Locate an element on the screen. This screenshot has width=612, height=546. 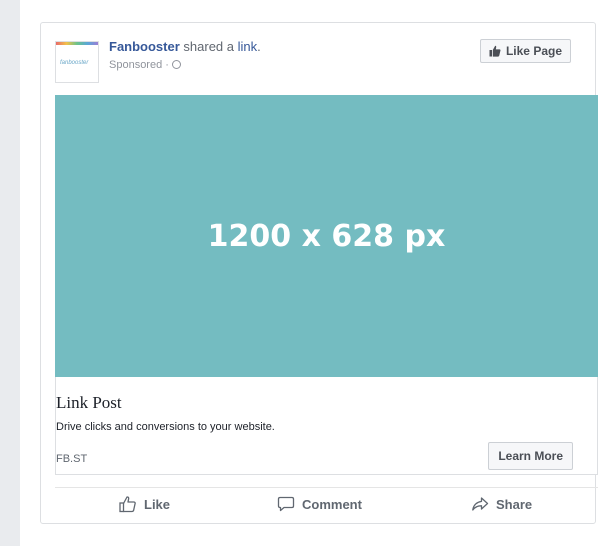
post-actions-bar: Like Comment Share is located at coordinates (326, 503).